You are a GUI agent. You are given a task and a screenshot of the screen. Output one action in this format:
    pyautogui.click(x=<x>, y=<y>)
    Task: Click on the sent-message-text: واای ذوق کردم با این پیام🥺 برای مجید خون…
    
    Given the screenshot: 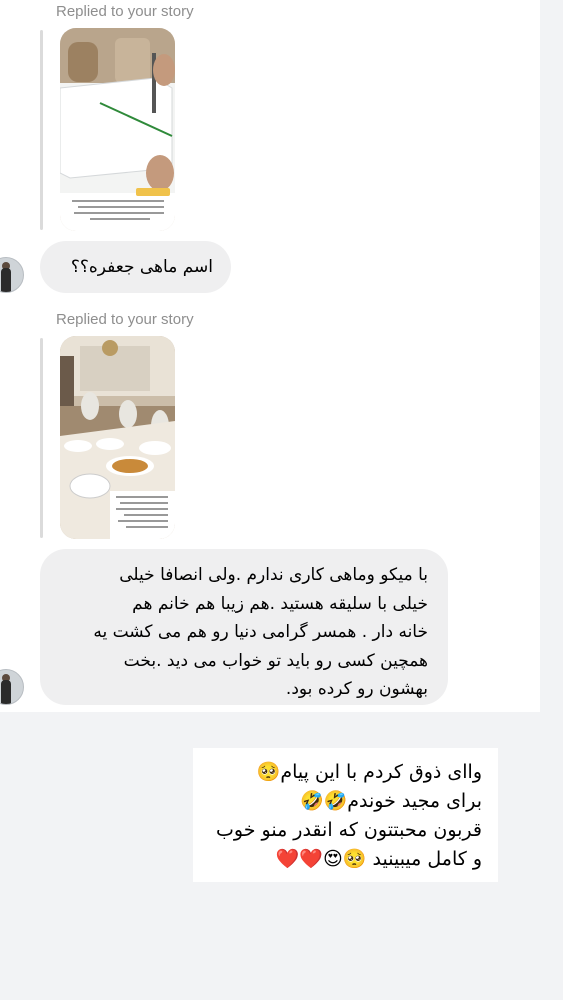 What is the action you would take?
    pyautogui.click(x=345, y=815)
    